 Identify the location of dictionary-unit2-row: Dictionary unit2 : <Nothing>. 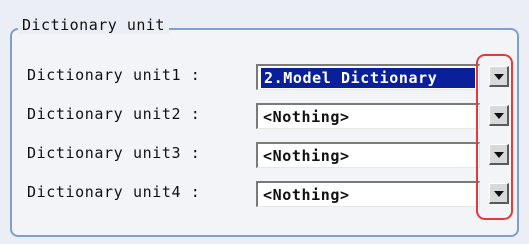
(264, 116).